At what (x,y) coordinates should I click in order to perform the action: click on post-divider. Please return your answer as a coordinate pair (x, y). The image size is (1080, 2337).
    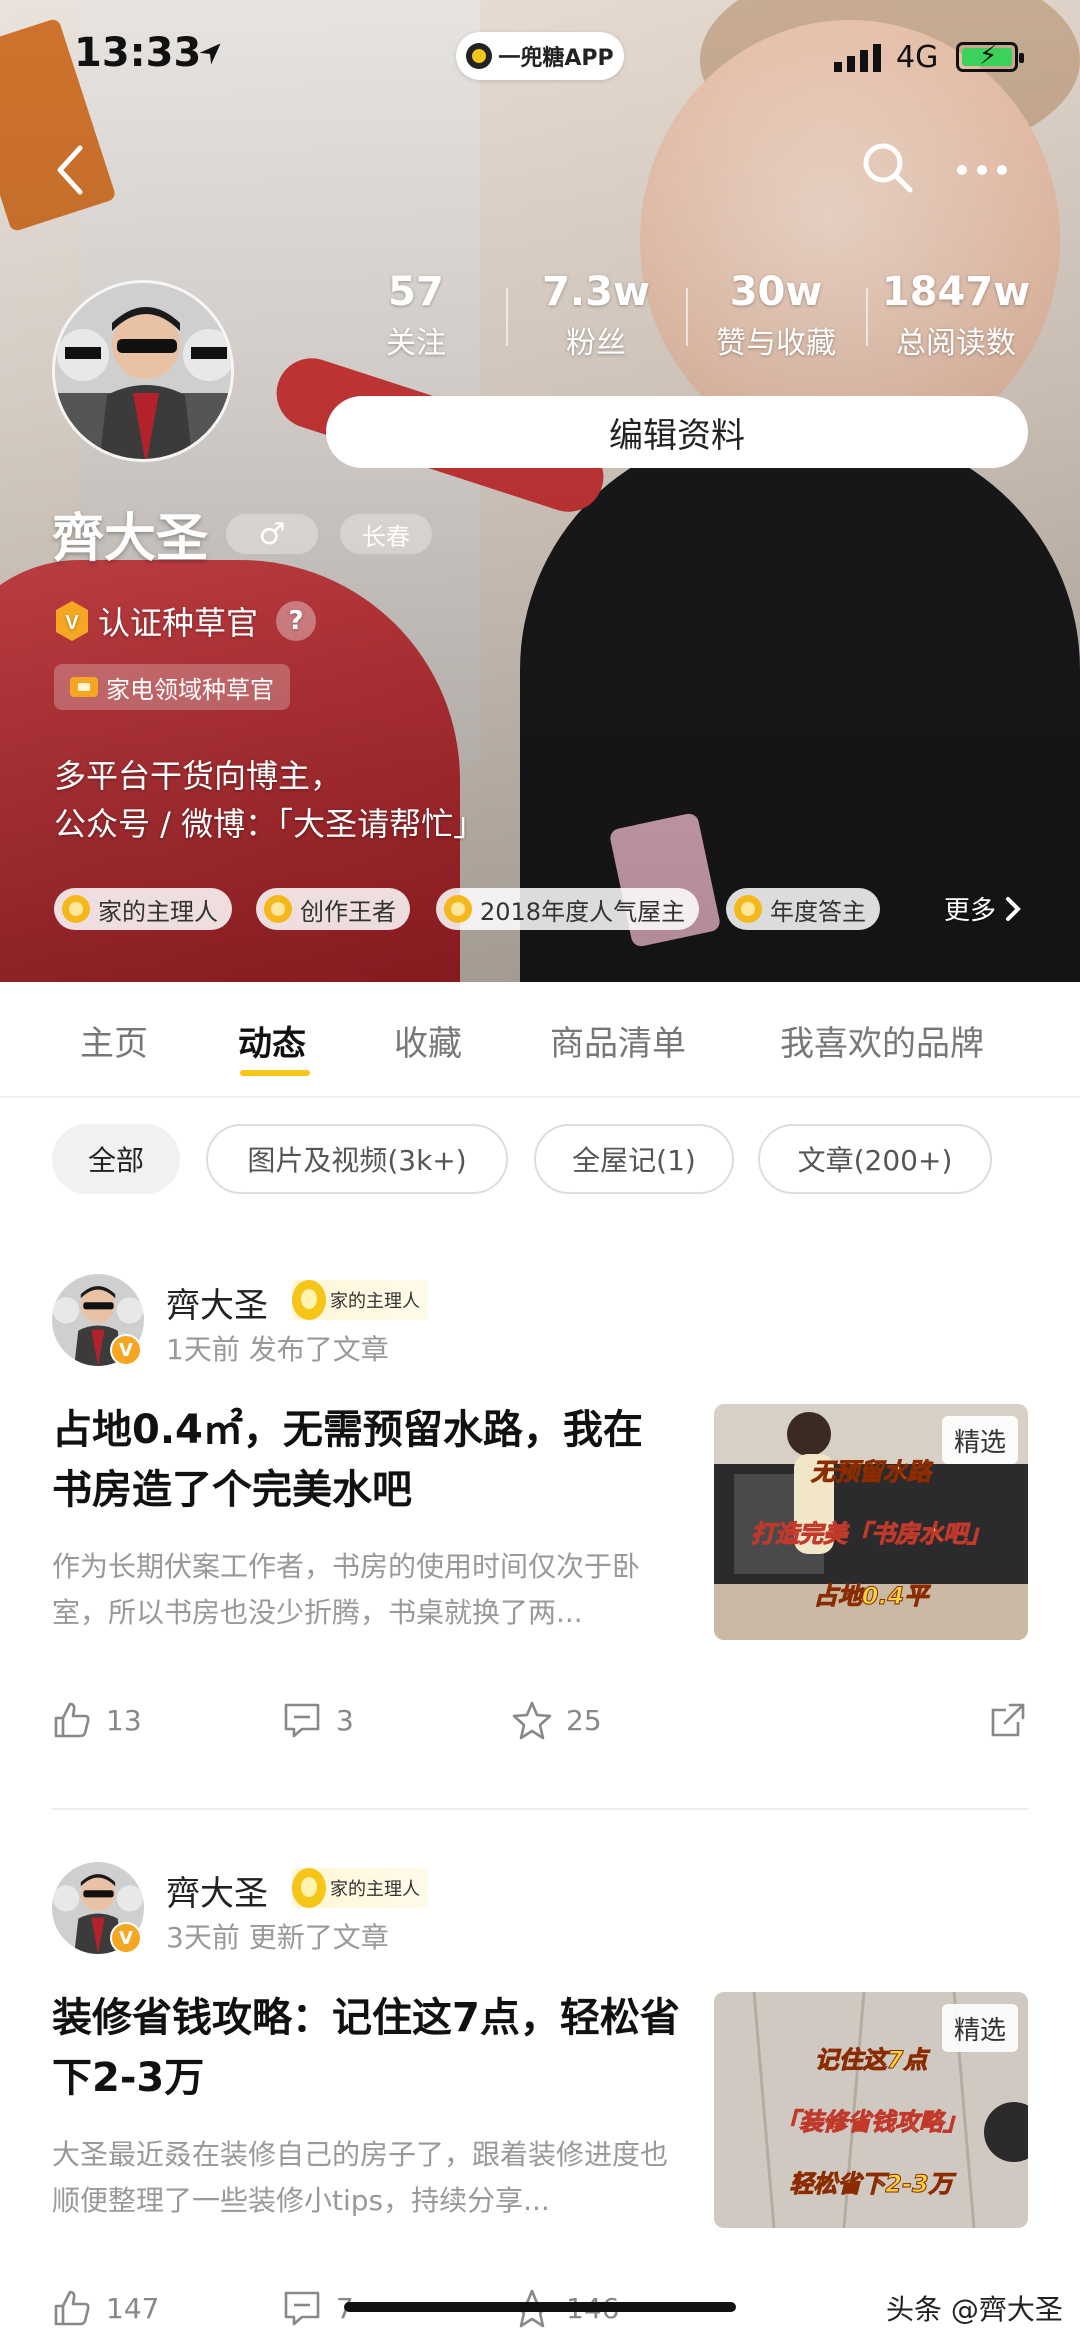
    Looking at the image, I should click on (540, 1809).